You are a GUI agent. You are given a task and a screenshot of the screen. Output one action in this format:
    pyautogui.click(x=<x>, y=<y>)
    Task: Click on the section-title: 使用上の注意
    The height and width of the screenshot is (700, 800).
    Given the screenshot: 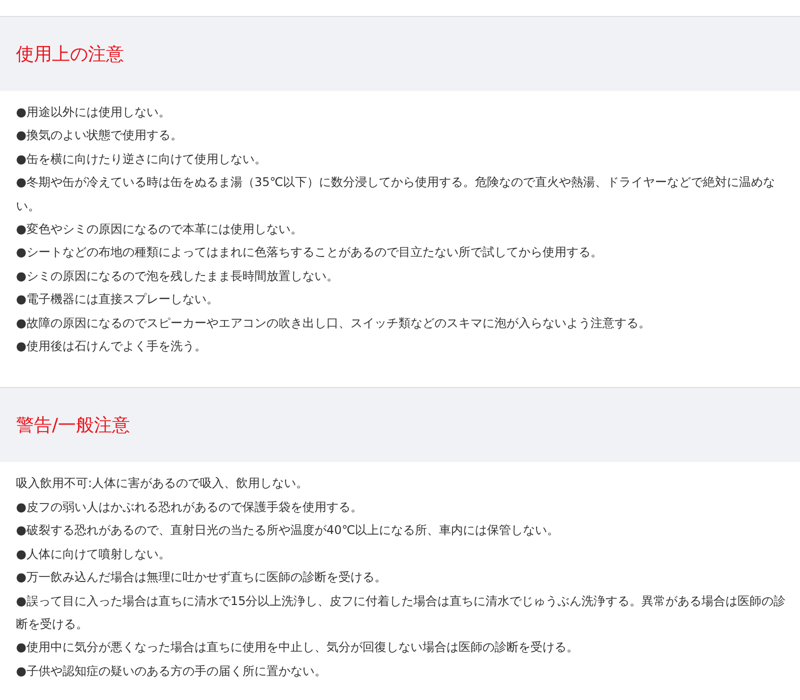 What is the action you would take?
    pyautogui.click(x=70, y=54)
    